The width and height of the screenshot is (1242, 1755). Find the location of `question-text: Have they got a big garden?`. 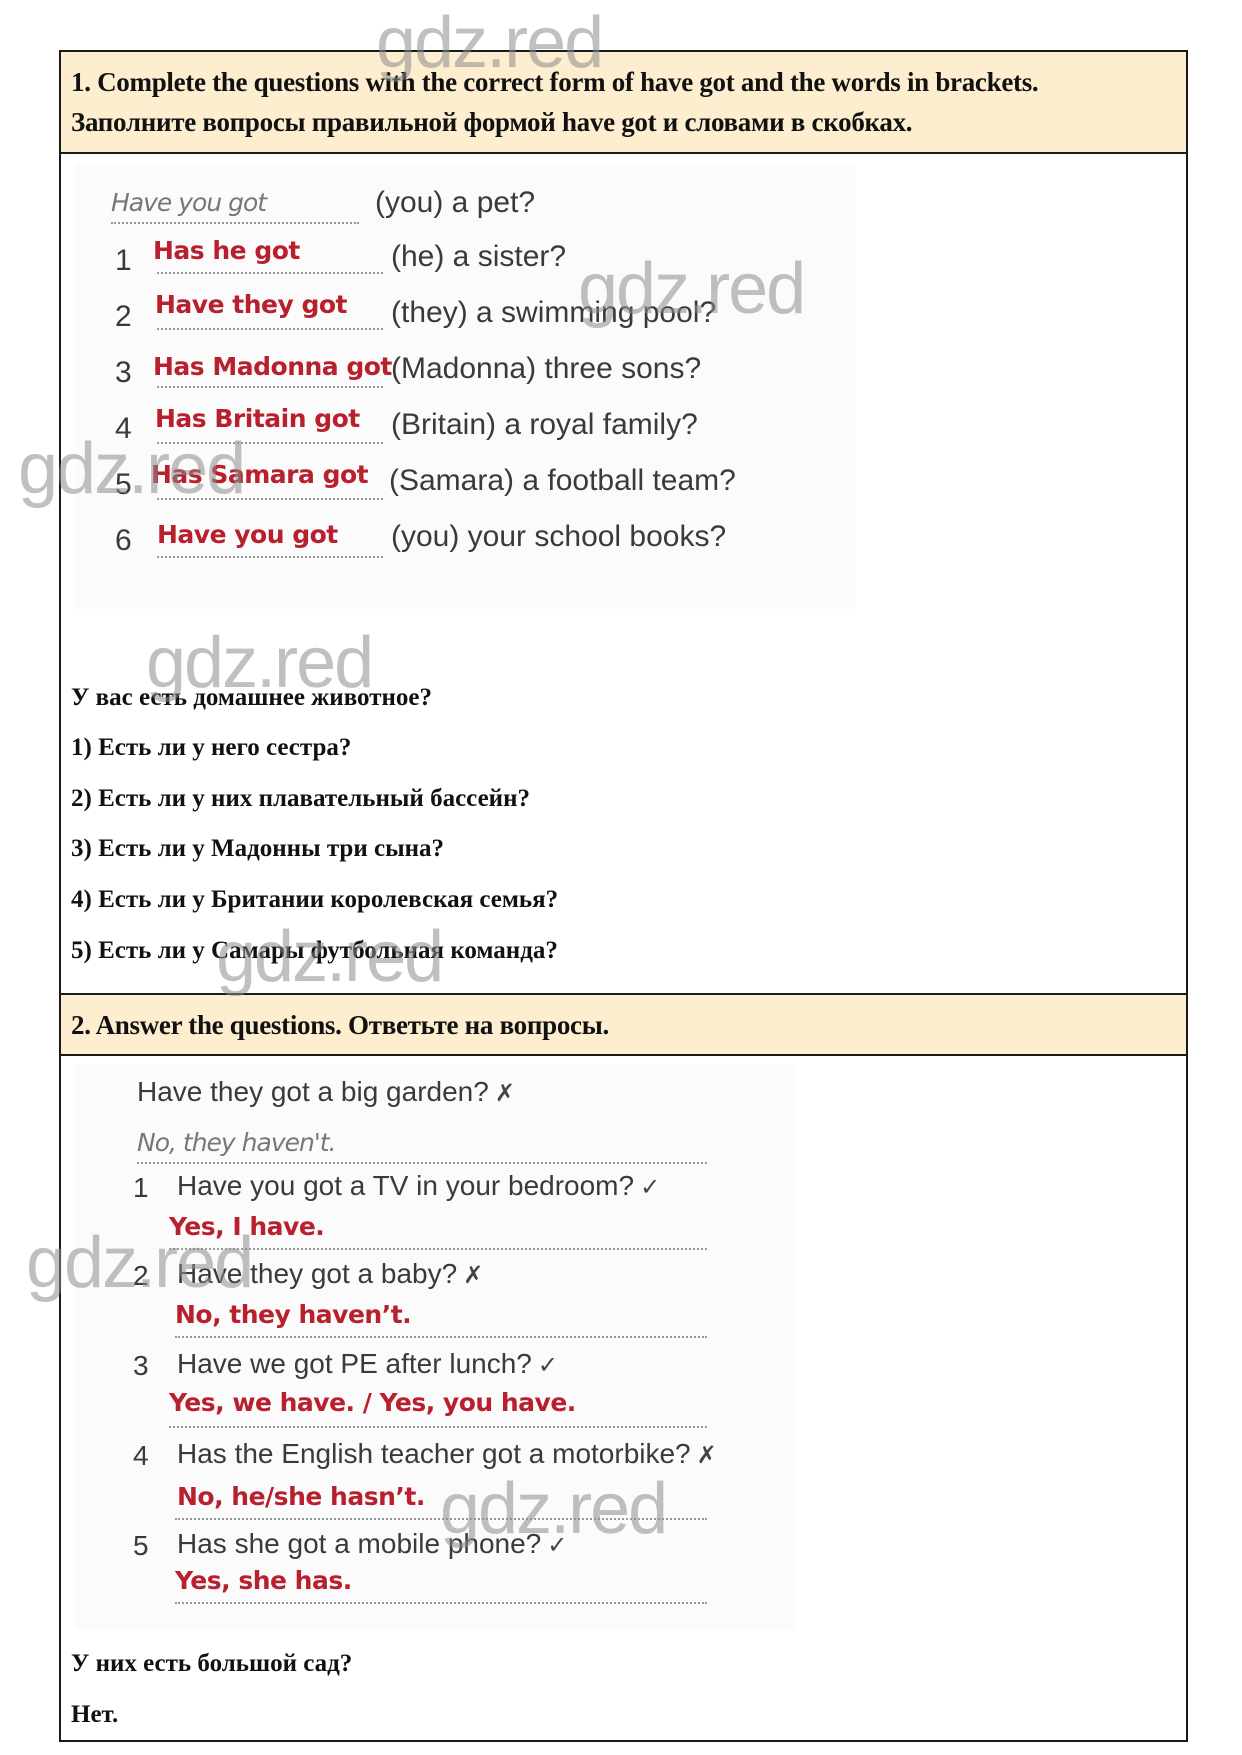

question-text: Have they got a big garden? is located at coordinates (313, 1091).